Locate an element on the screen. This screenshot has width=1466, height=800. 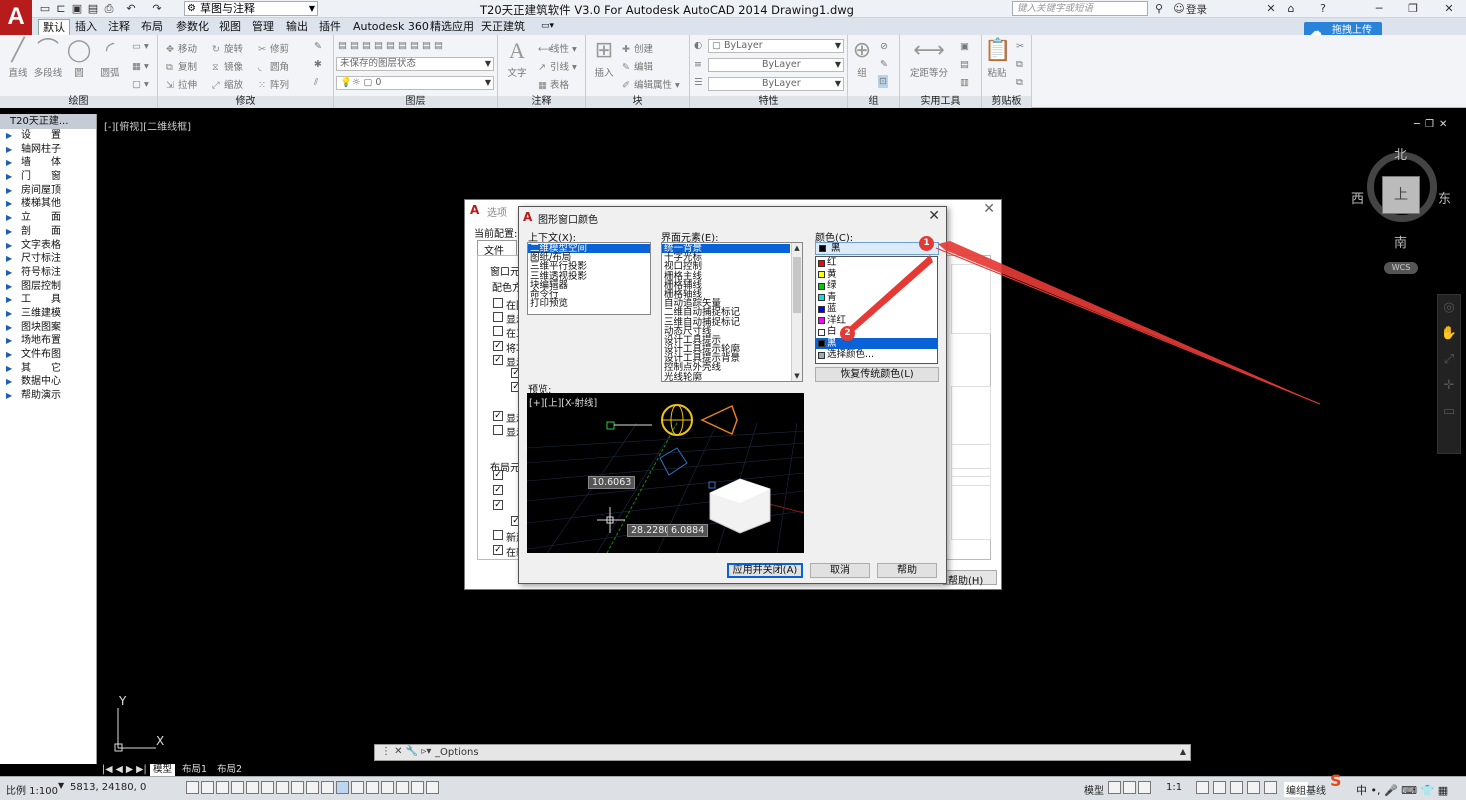
annotation-overlay is located at coordinates (1080, 323).